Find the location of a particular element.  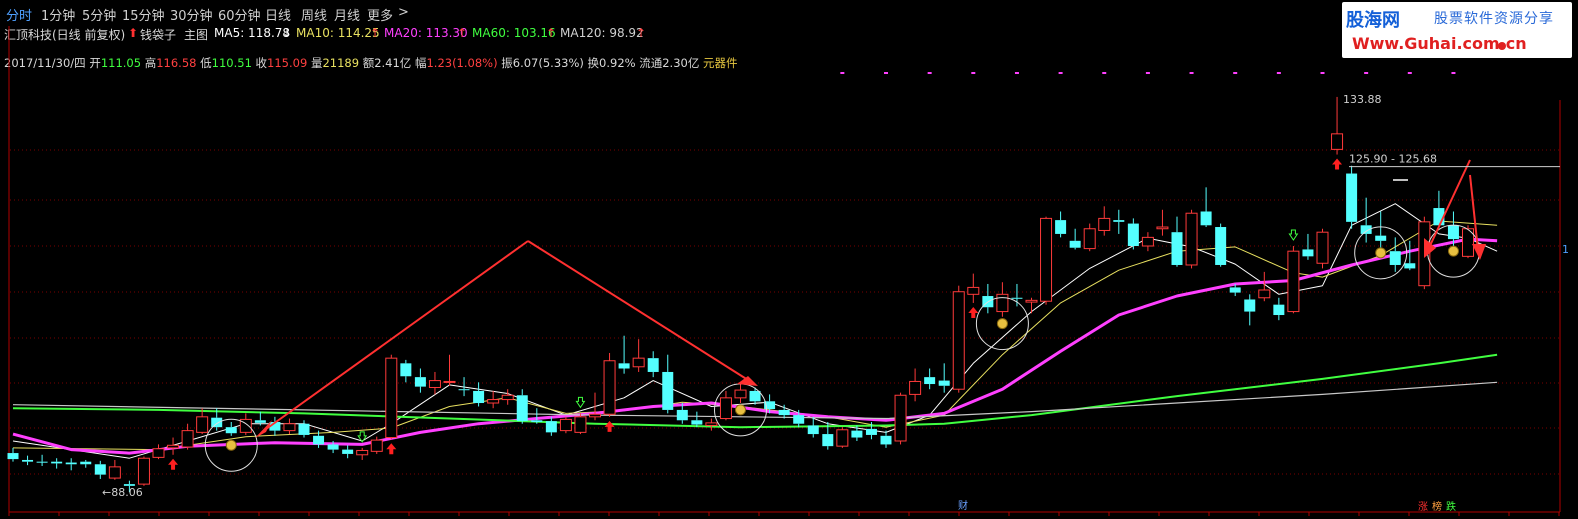

arrowhead-upper2-icon is located at coordinates (1479, 252).